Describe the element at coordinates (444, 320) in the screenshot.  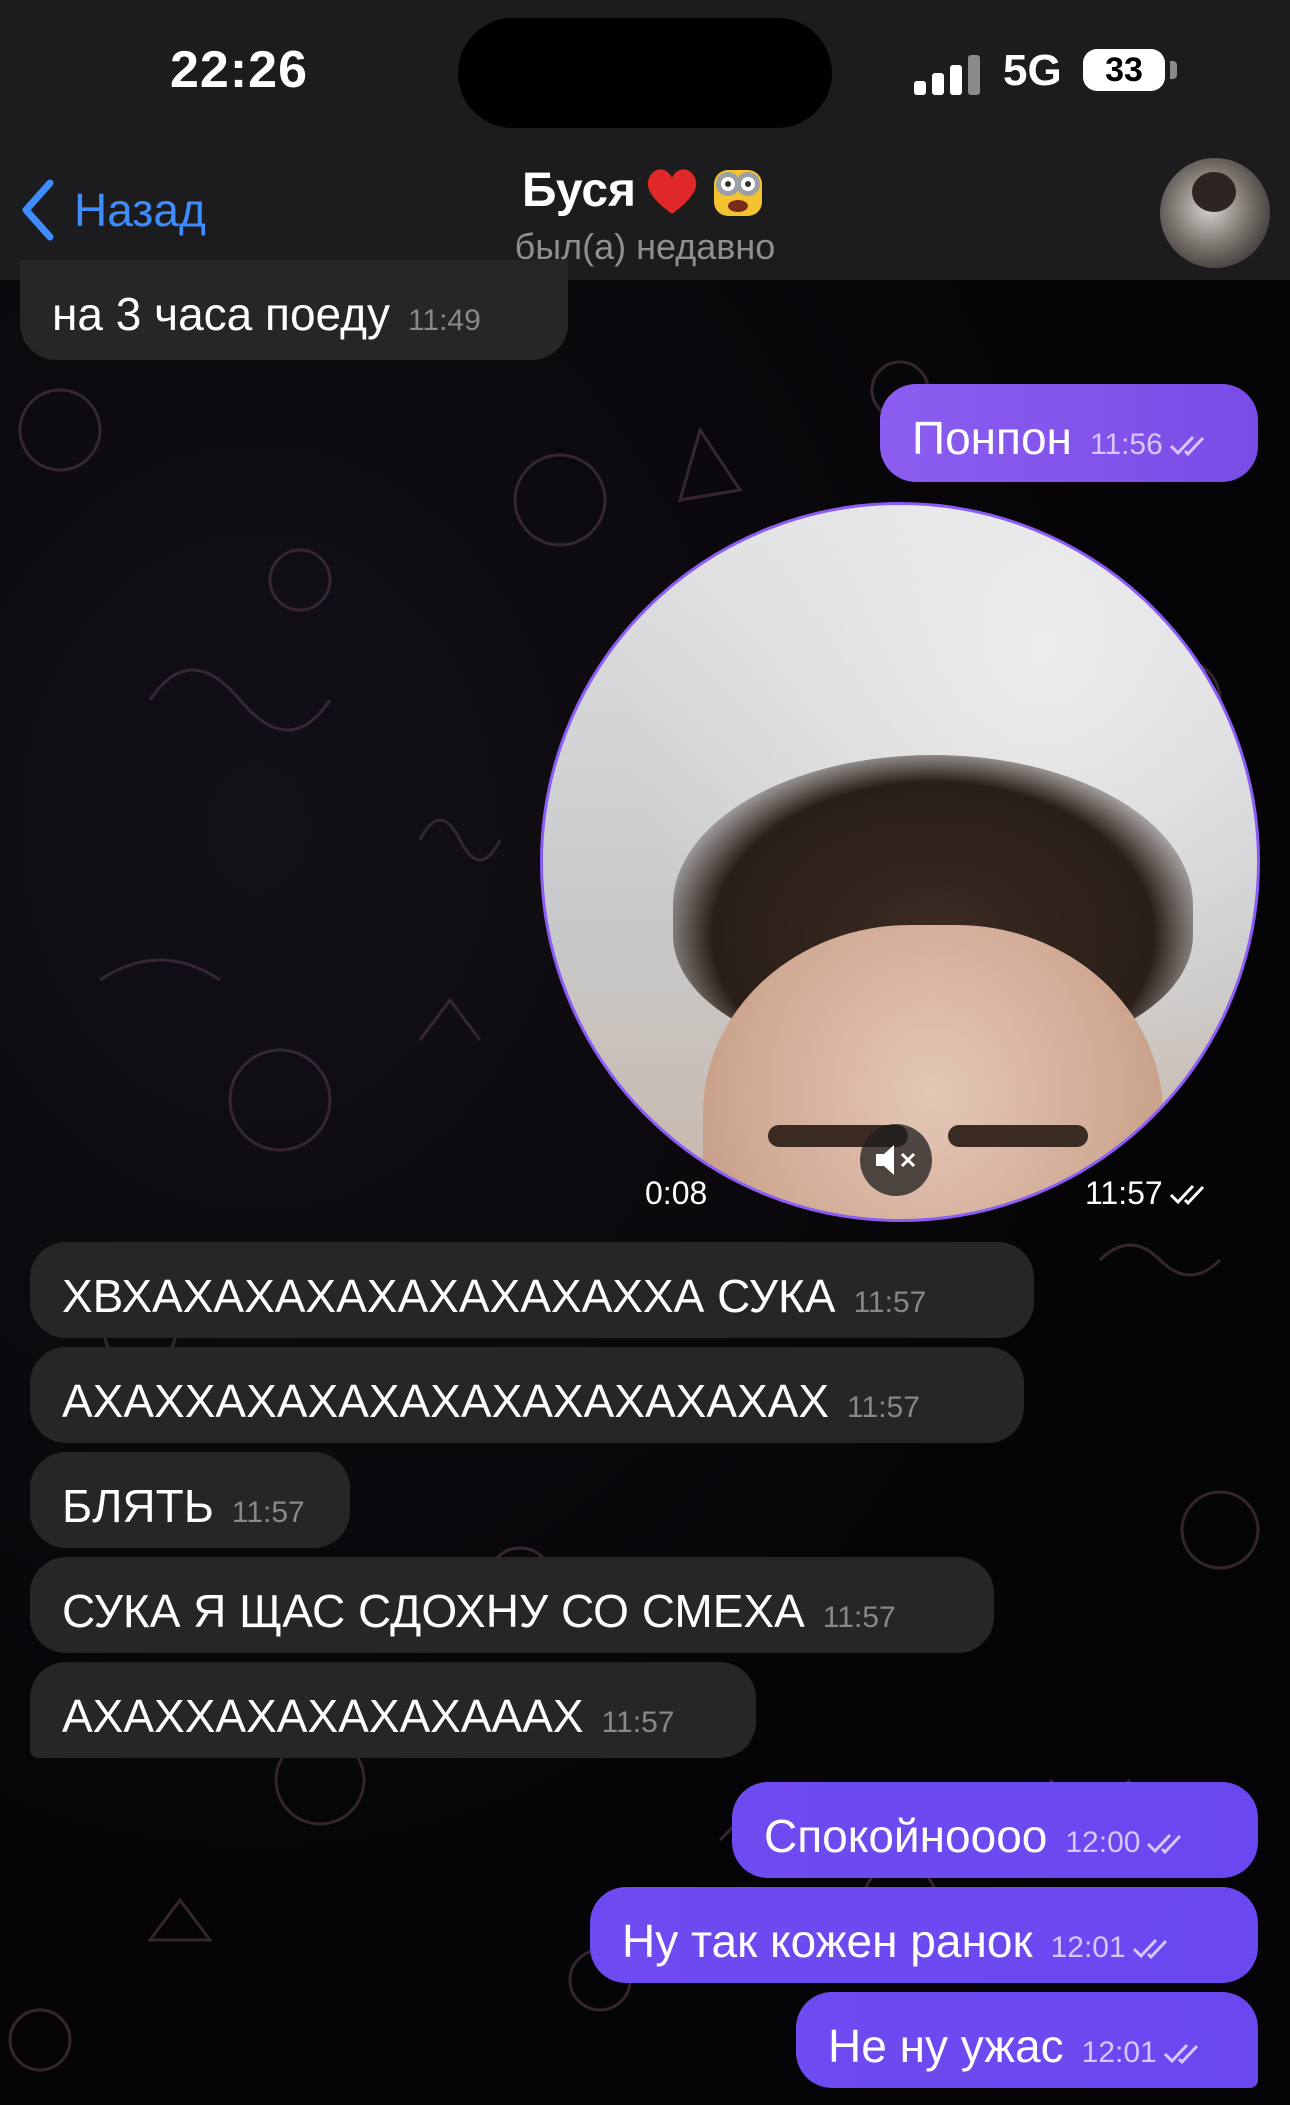
I see `message-time: 11:49` at that location.